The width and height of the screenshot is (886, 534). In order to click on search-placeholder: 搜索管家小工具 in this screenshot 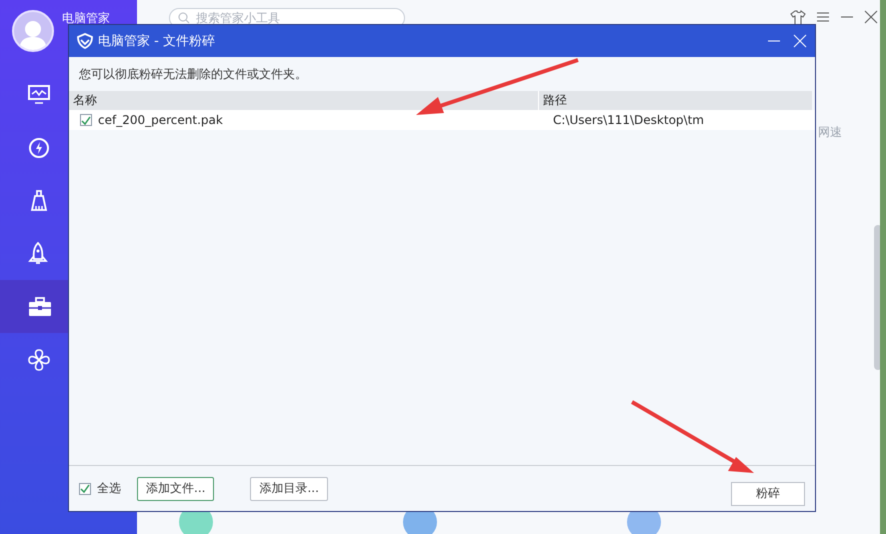, I will do `click(238, 18)`.